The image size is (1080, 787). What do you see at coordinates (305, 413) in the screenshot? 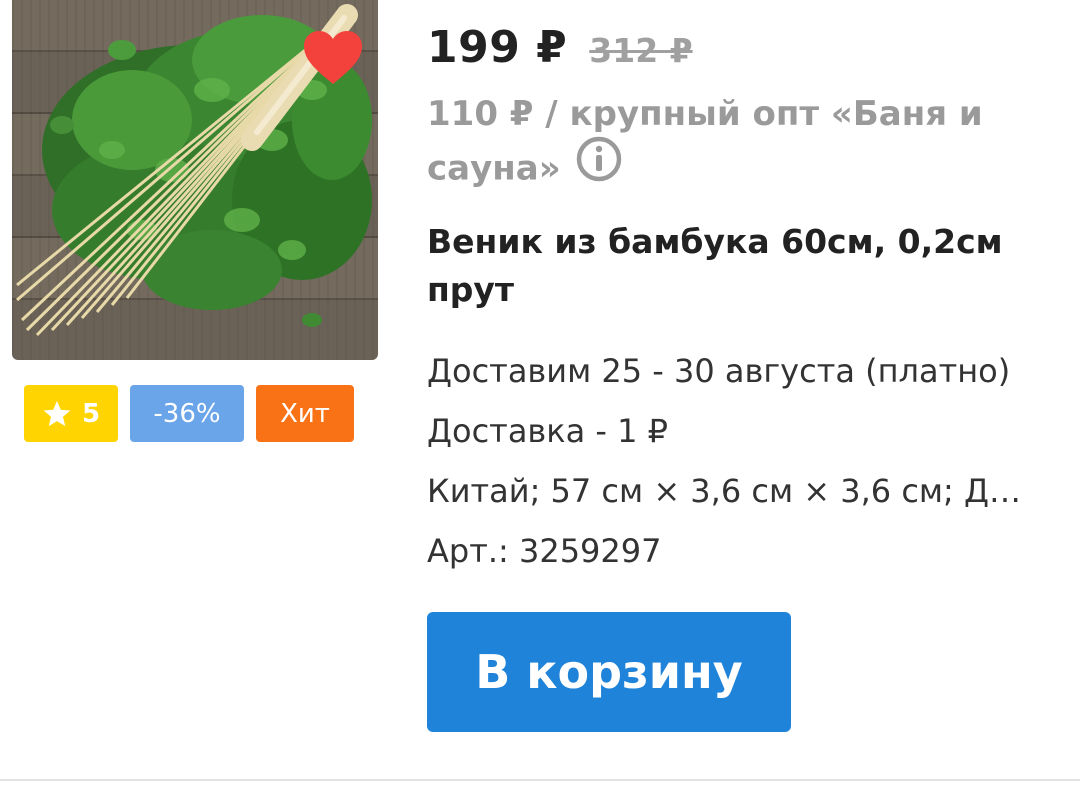
I see `hit-badge: Хит` at bounding box center [305, 413].